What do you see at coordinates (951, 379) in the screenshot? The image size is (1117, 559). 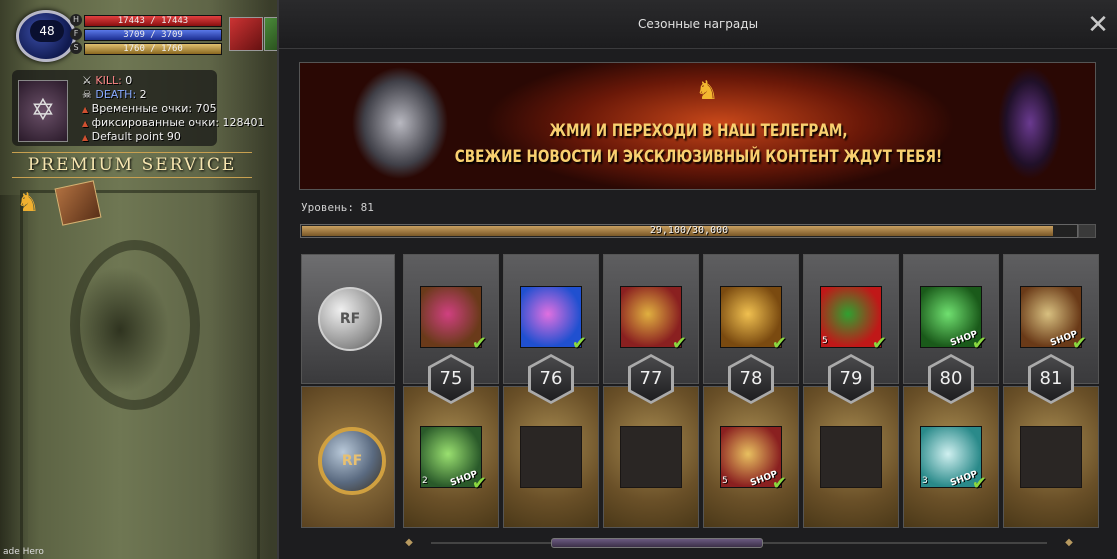 I see `level-badge-number: 80` at bounding box center [951, 379].